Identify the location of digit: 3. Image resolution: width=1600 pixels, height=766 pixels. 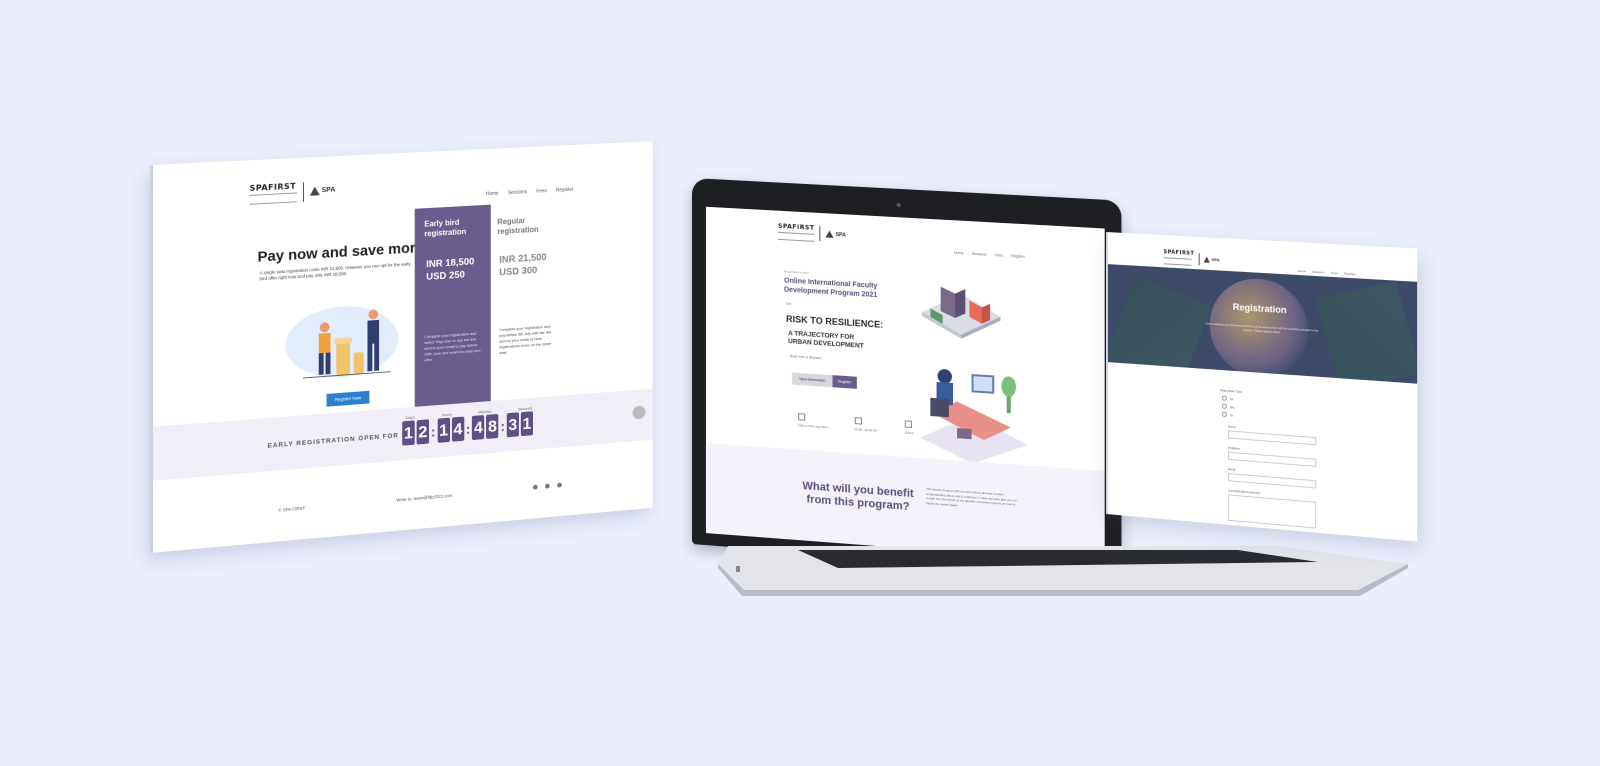
(512, 425).